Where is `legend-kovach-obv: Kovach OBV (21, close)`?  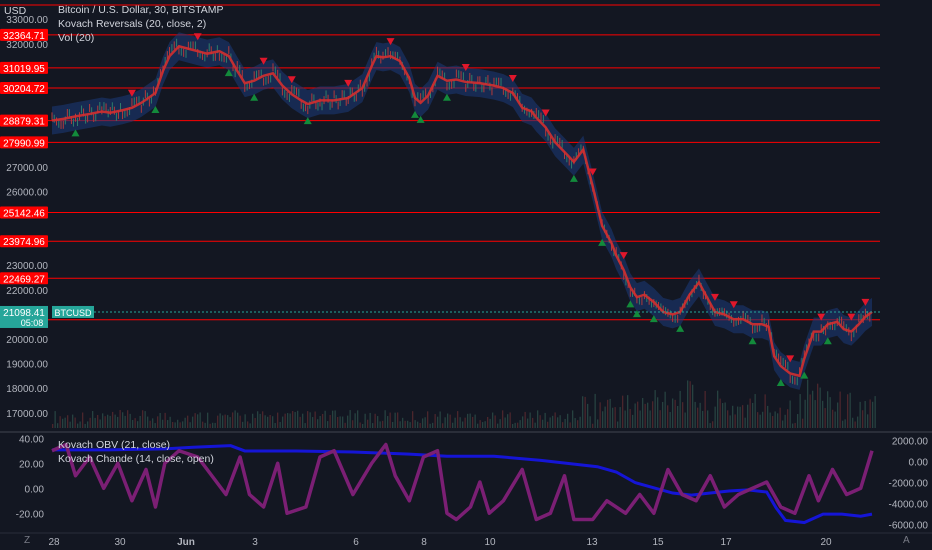 legend-kovach-obv: Kovach OBV (21, close) is located at coordinates (136, 445).